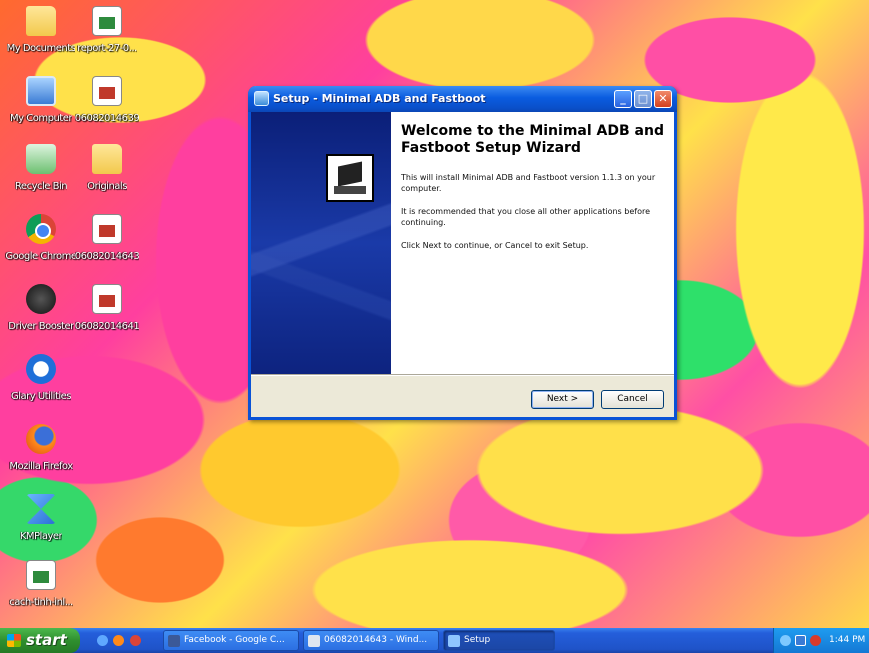  What do you see at coordinates (350, 178) in the screenshot?
I see `installer-computer-icon` at bounding box center [350, 178].